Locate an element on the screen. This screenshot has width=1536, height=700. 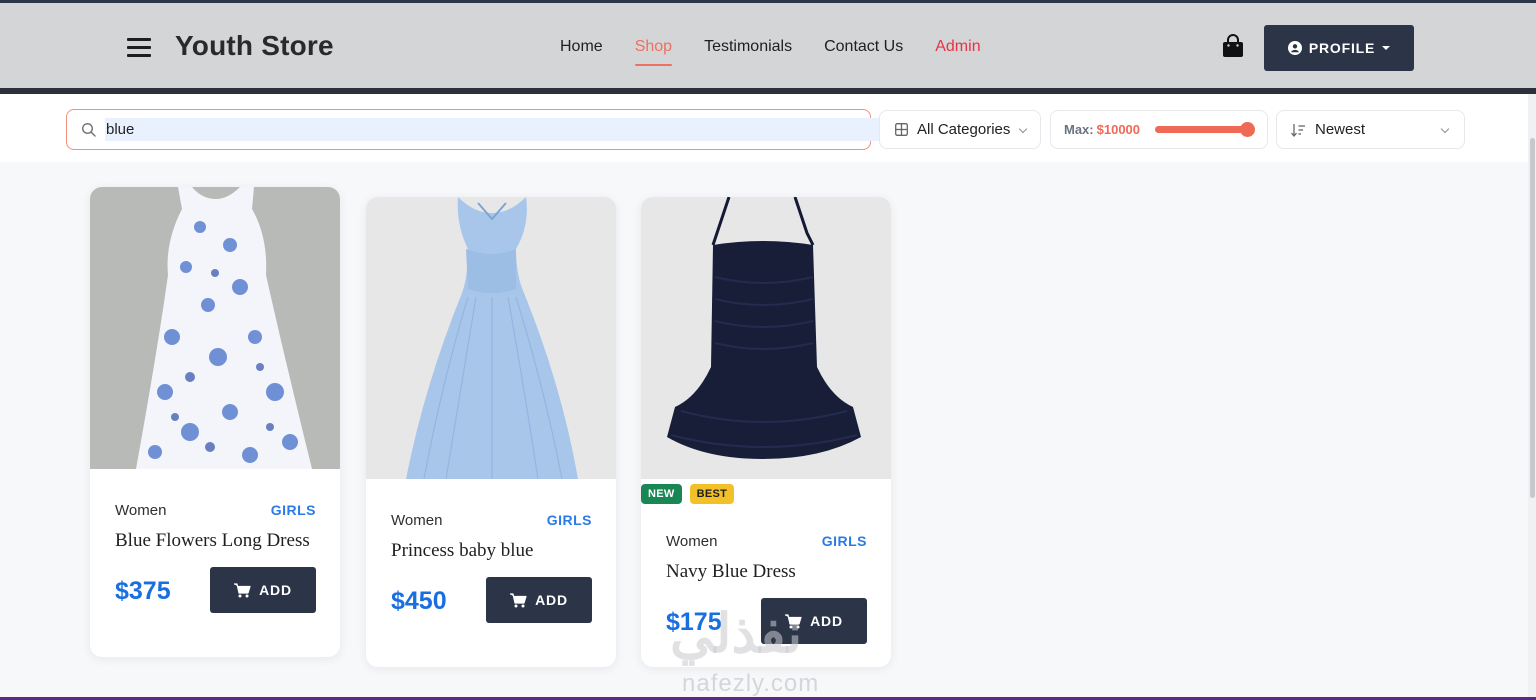
watermark-arabic: نفذلي is located at coordinates (736, 634).